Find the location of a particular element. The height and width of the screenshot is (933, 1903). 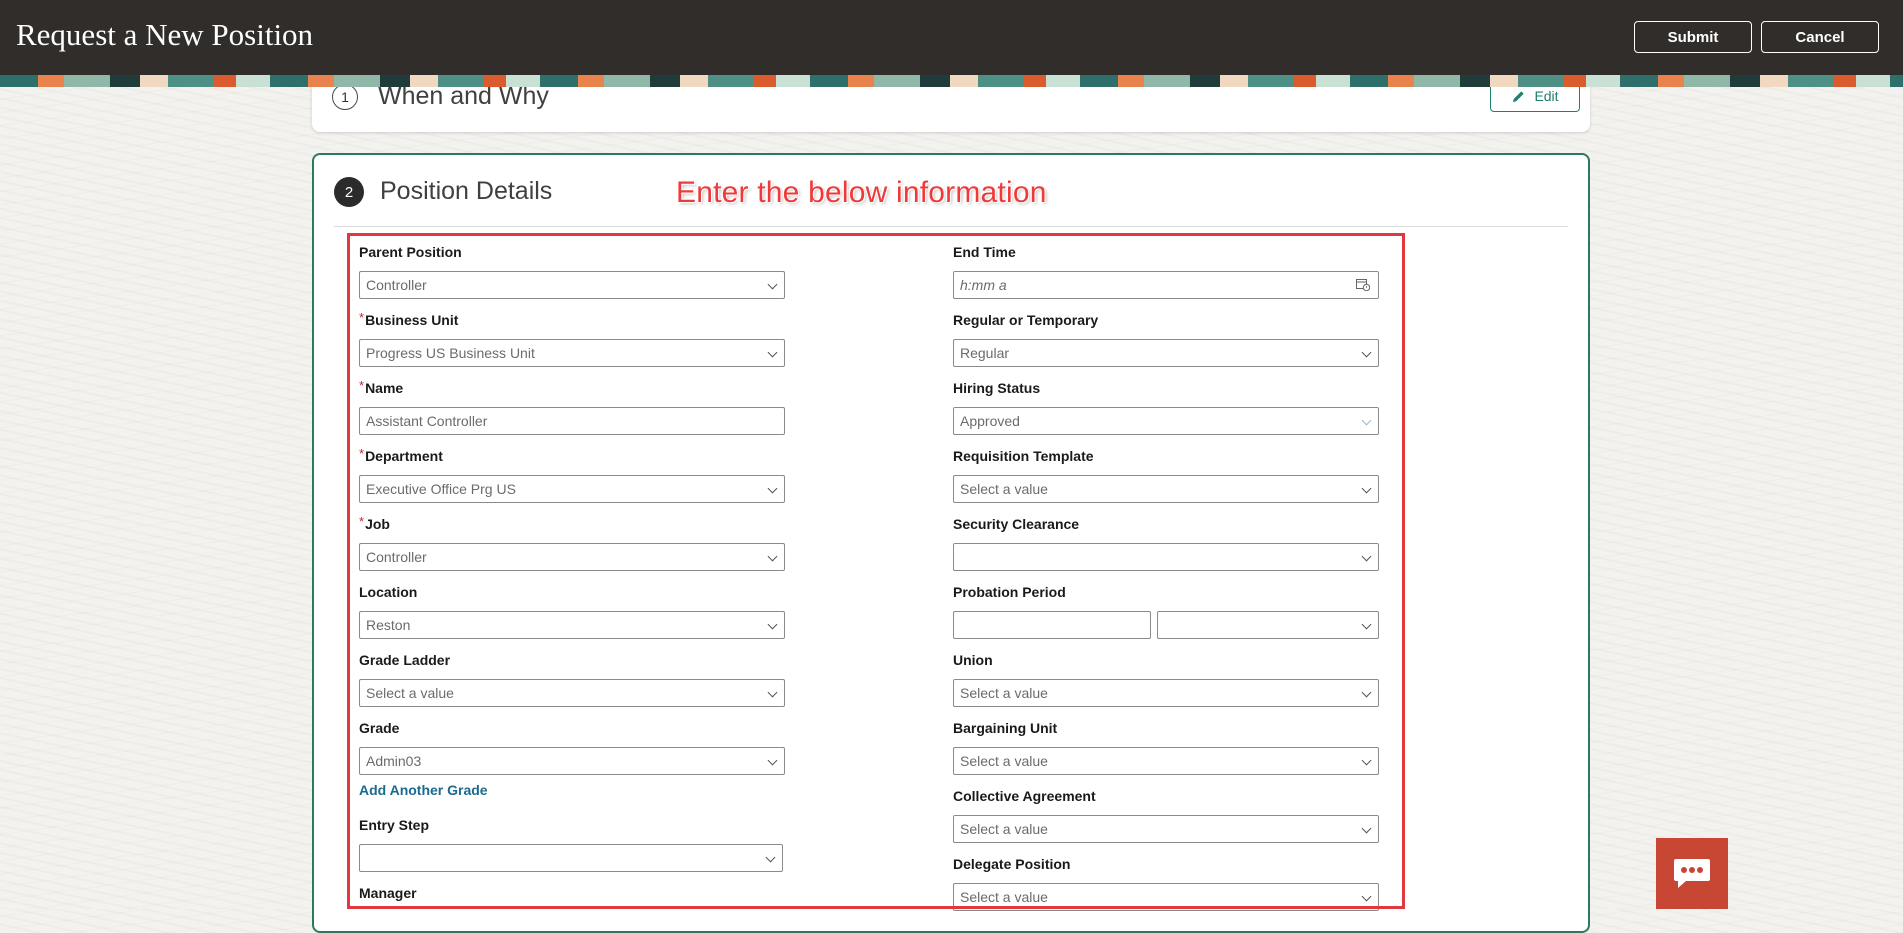

union-field: Union Select a value is located at coordinates (1166, 679).